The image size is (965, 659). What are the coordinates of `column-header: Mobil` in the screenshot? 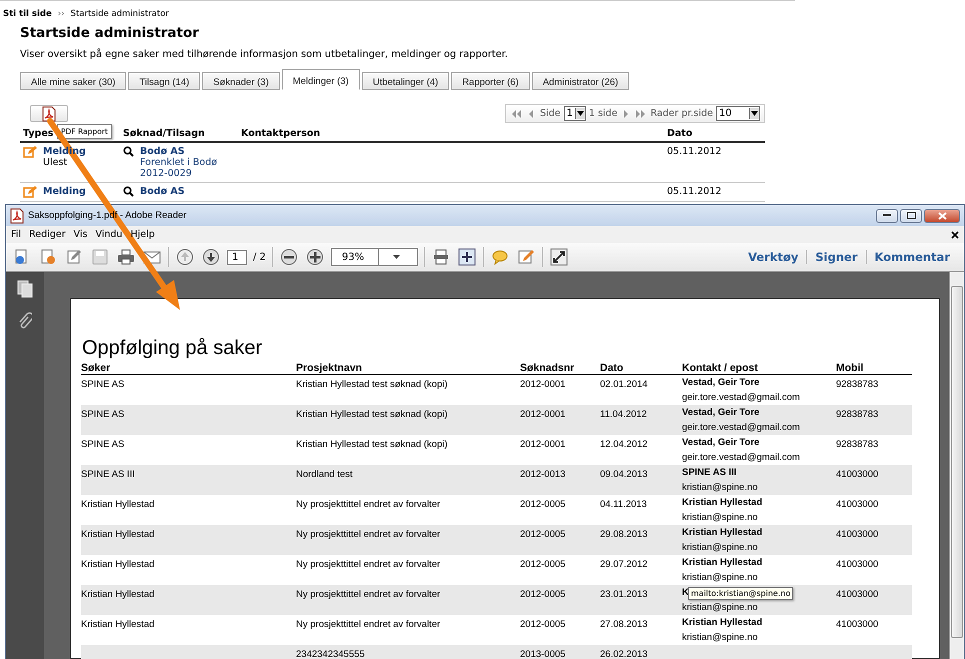 It's located at (850, 368).